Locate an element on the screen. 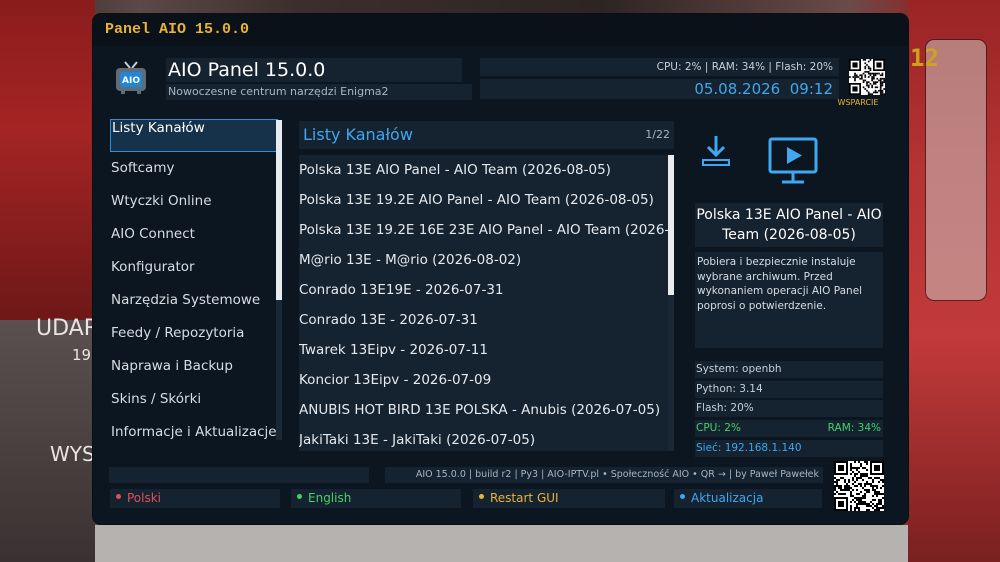 This screenshot has width=1000, height=562. yellow-dot-icon is located at coordinates (481, 496).